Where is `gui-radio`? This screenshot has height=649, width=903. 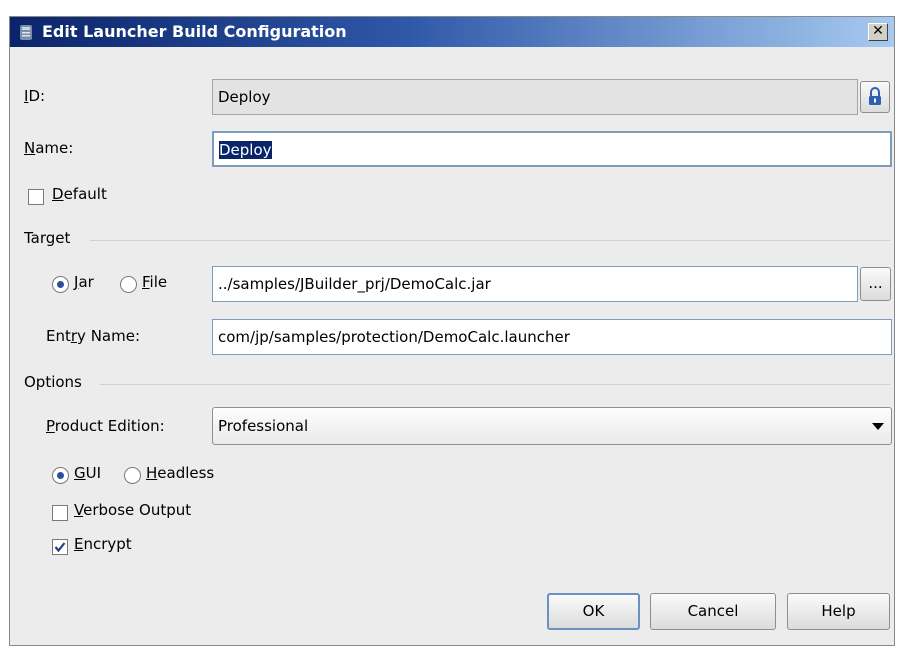
gui-radio is located at coordinates (60, 475).